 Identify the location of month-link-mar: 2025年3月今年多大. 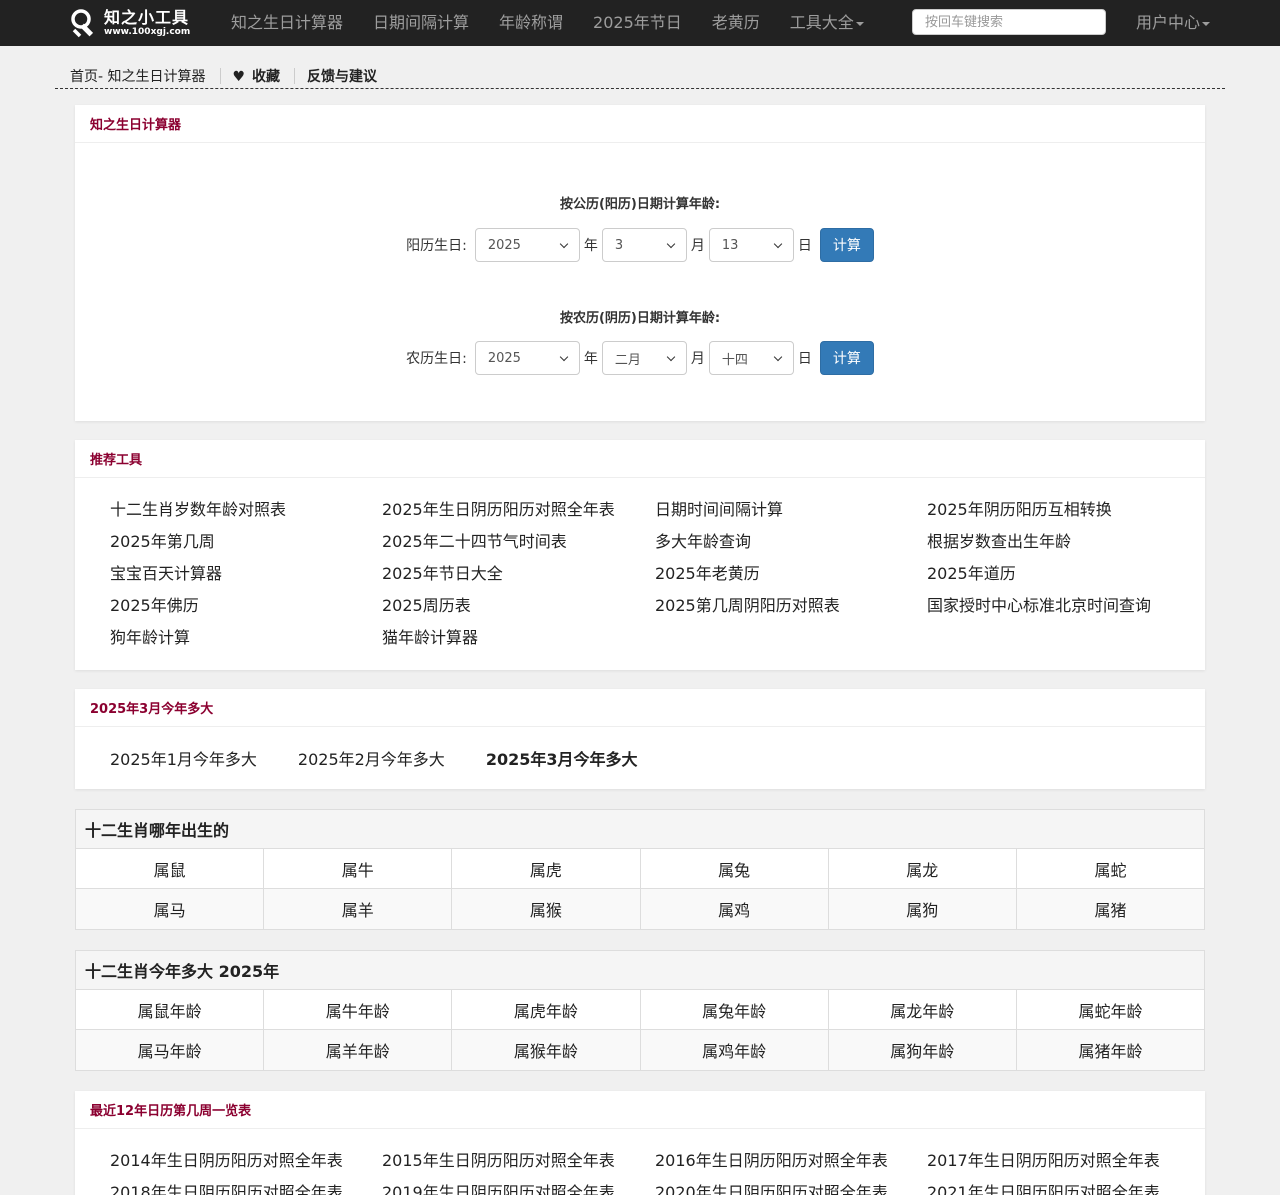
(562, 758).